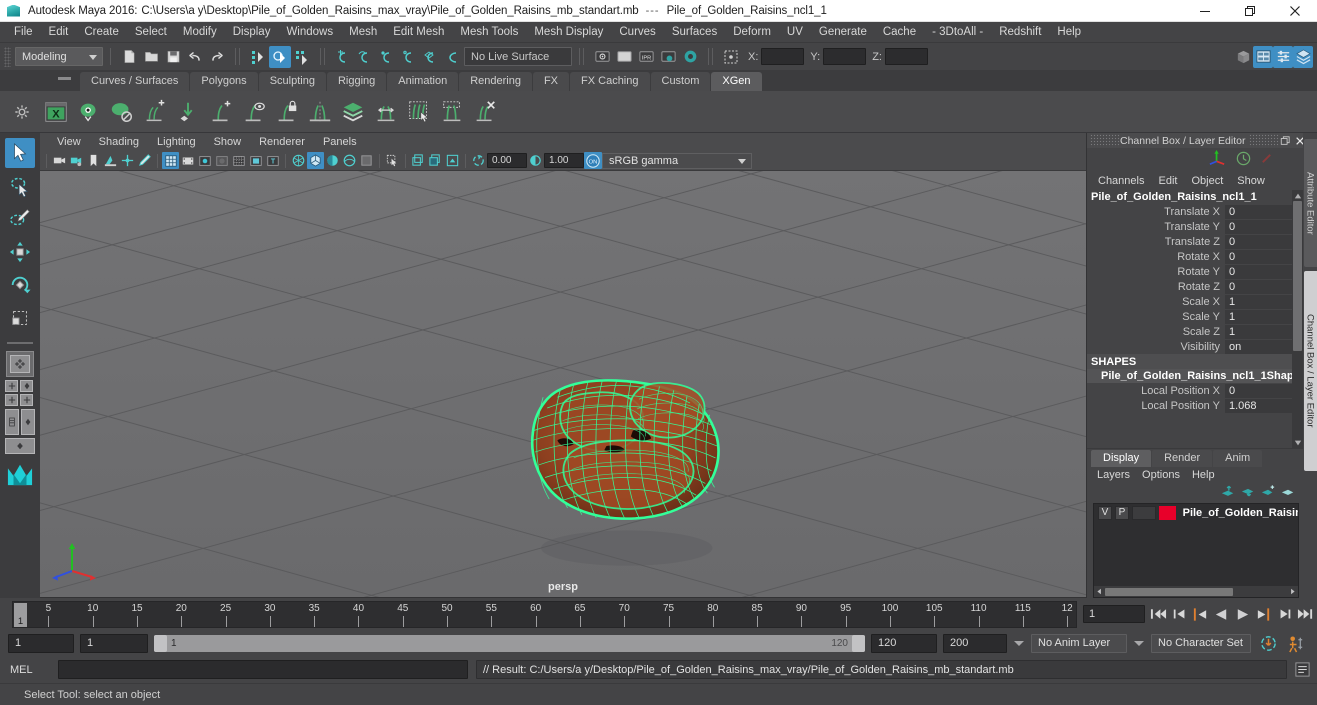  What do you see at coordinates (624, 57) in the screenshot?
I see `render-current-frame-icon` at bounding box center [624, 57].